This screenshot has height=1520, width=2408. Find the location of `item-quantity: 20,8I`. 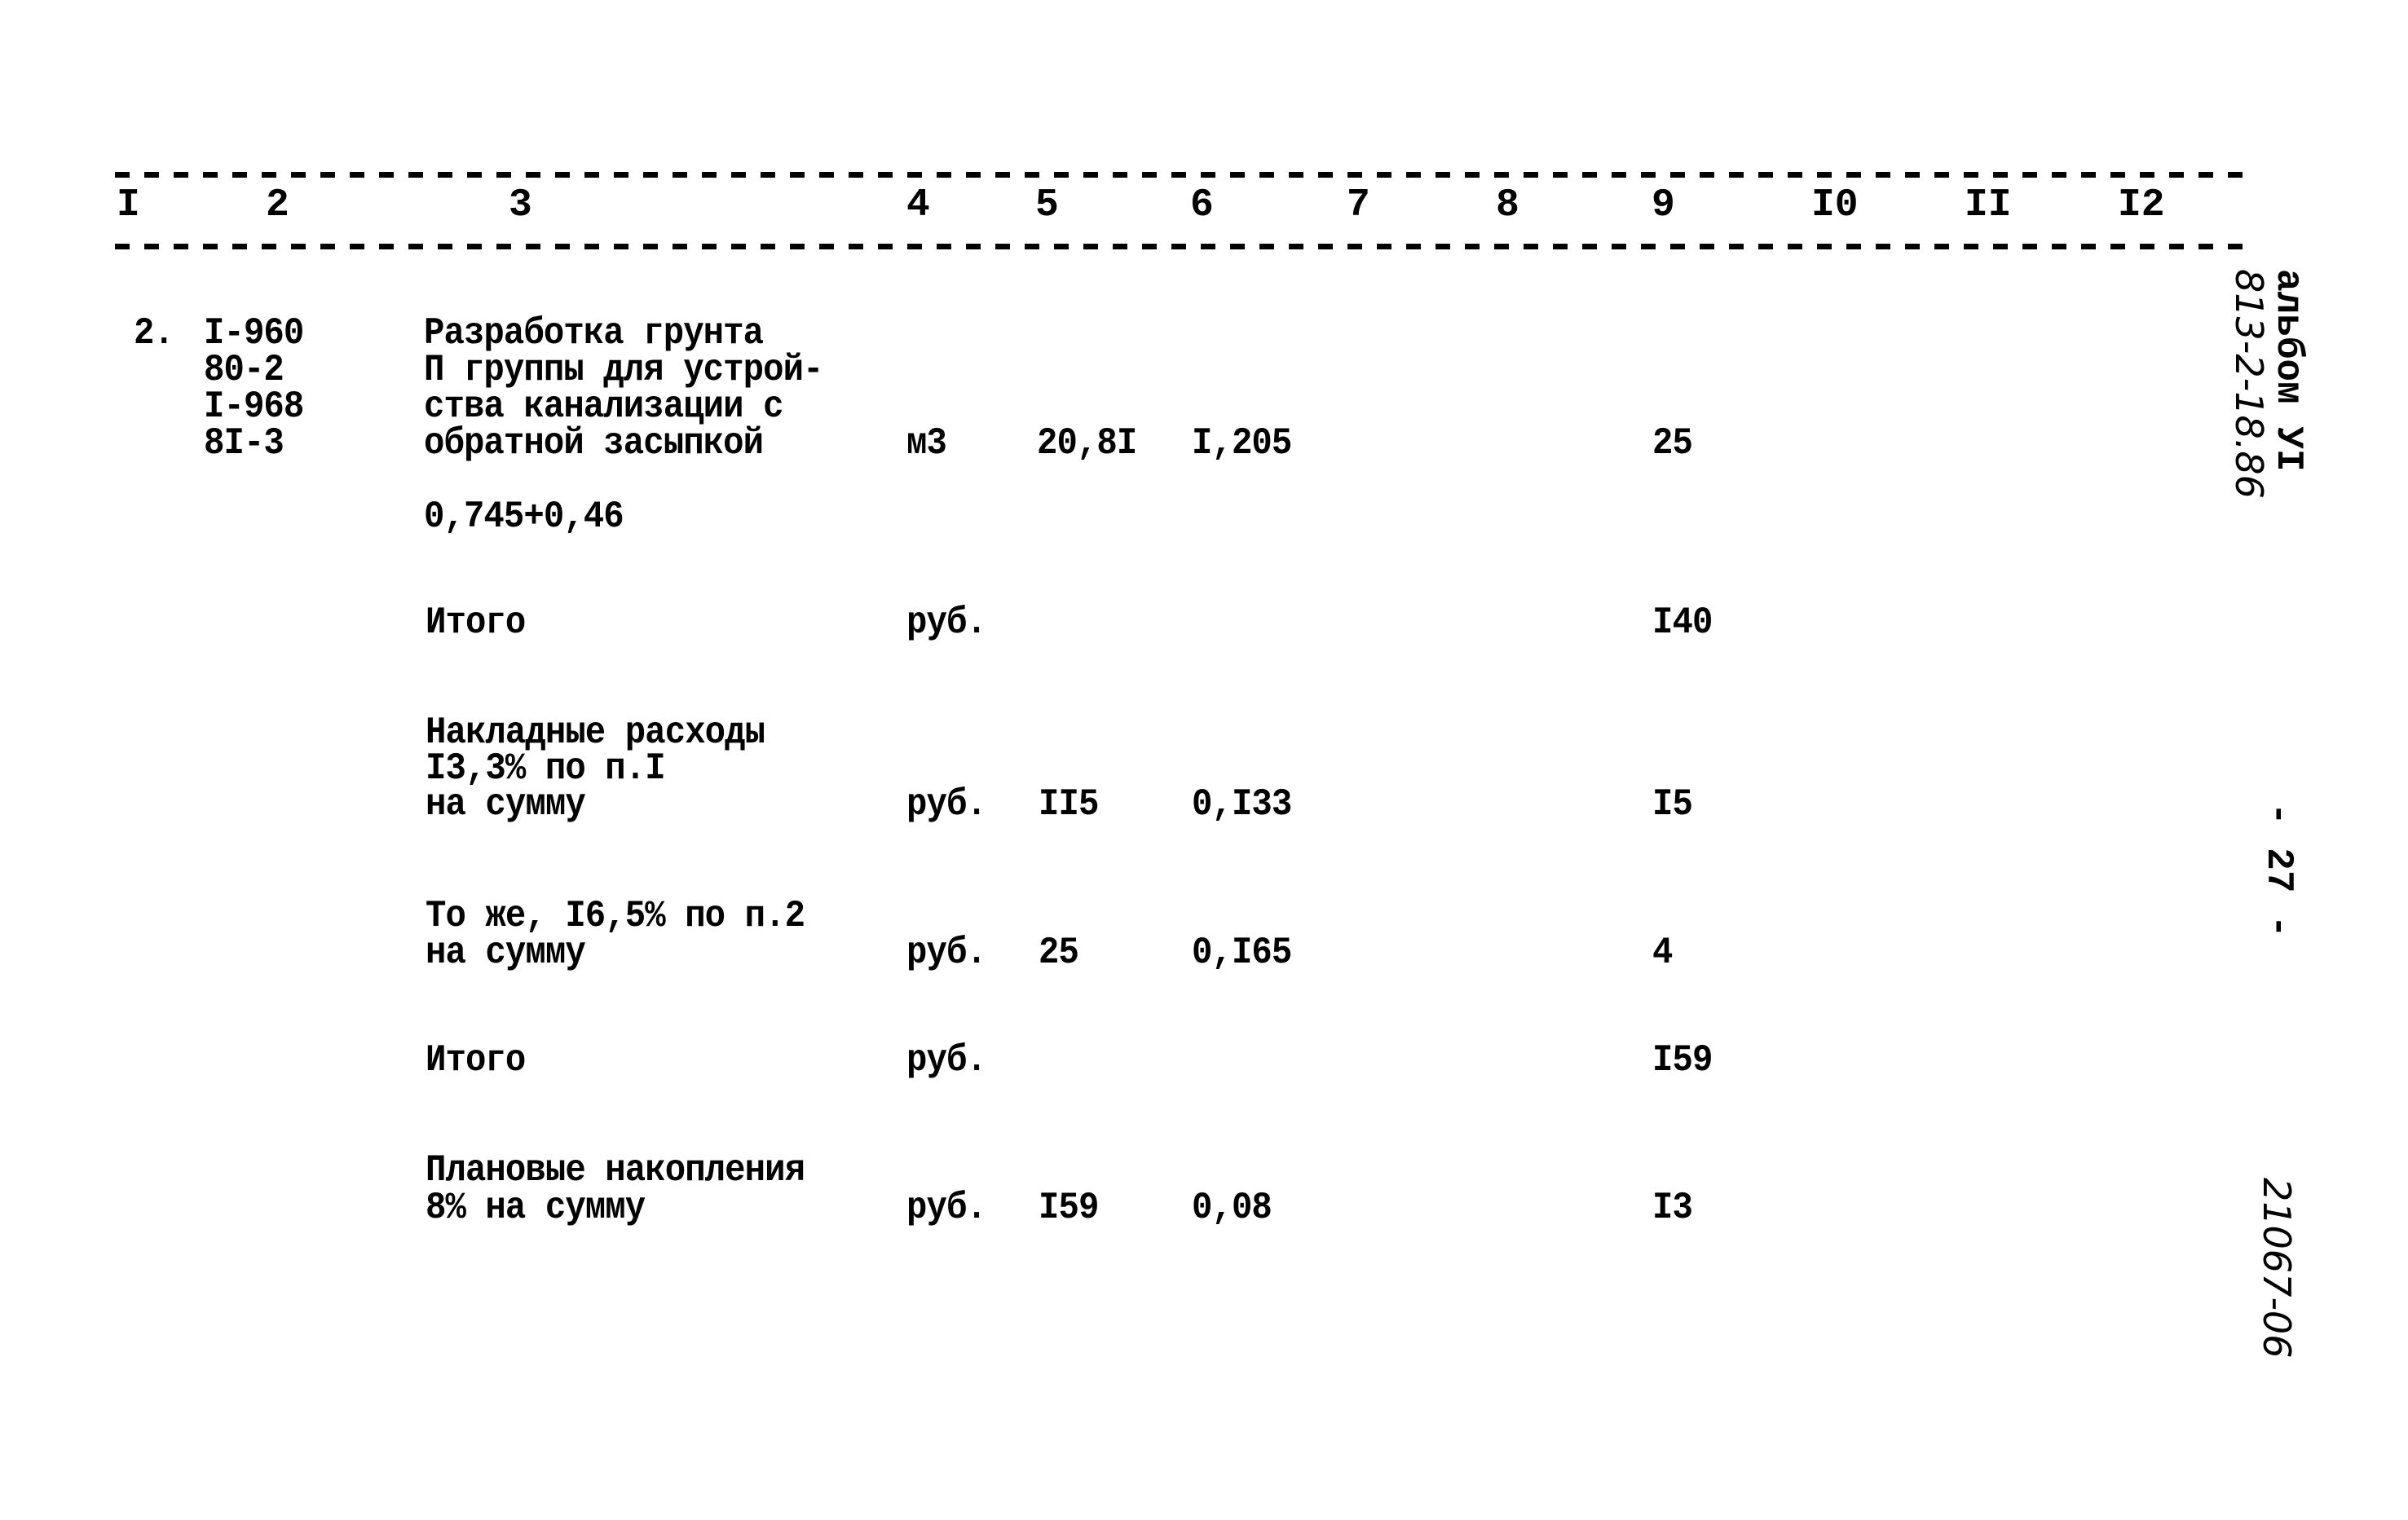

item-quantity: 20,8I is located at coordinates (1087, 443).